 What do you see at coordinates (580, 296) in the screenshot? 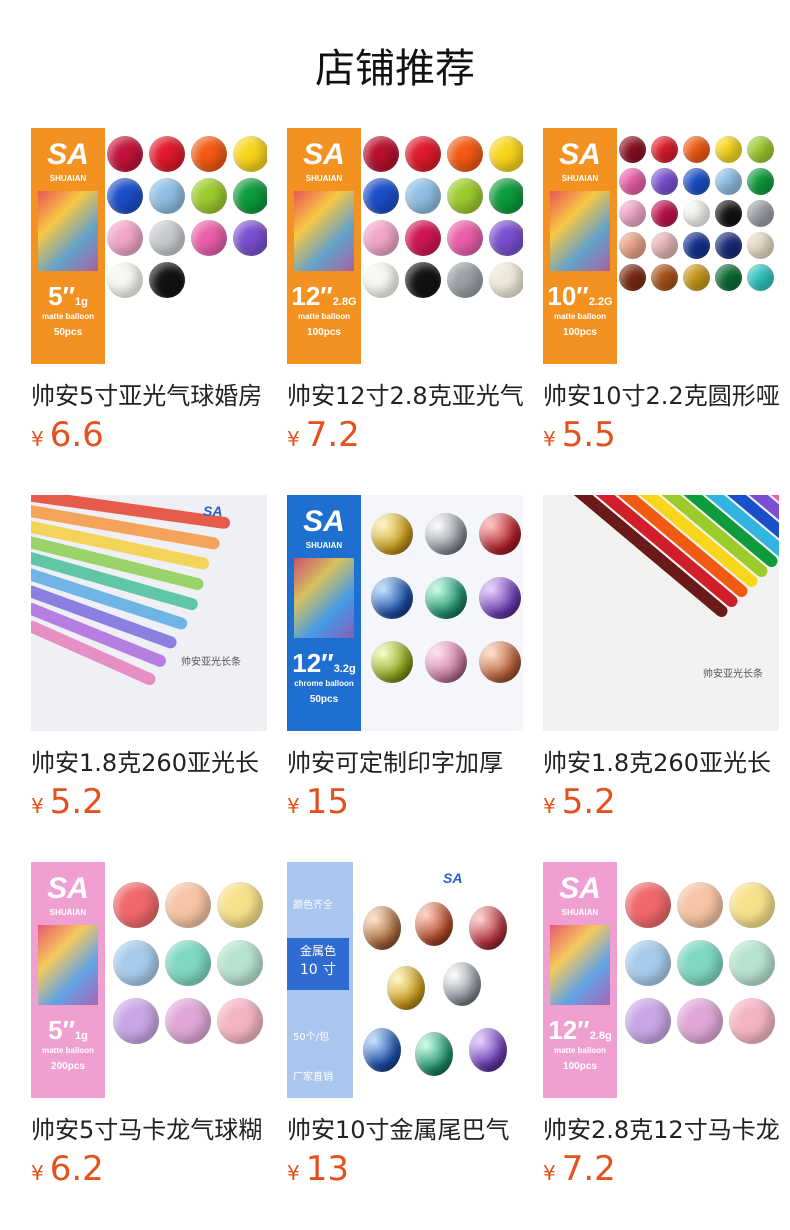
I see `size-label: 10″2.2G` at bounding box center [580, 296].